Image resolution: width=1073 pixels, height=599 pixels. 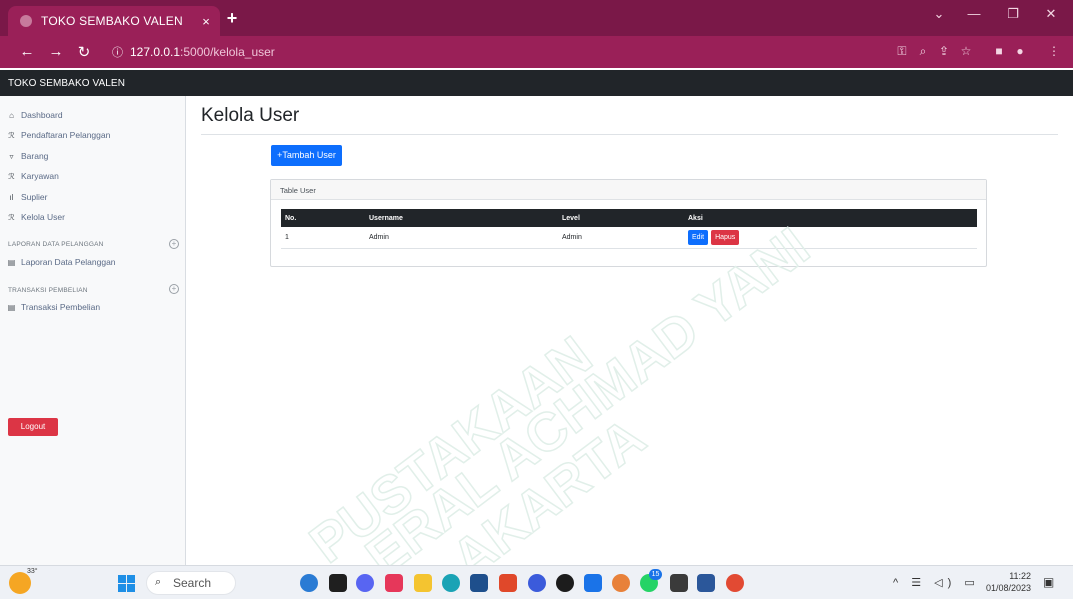 I want to click on weather-temperature: 33°, so click(x=32, y=571).